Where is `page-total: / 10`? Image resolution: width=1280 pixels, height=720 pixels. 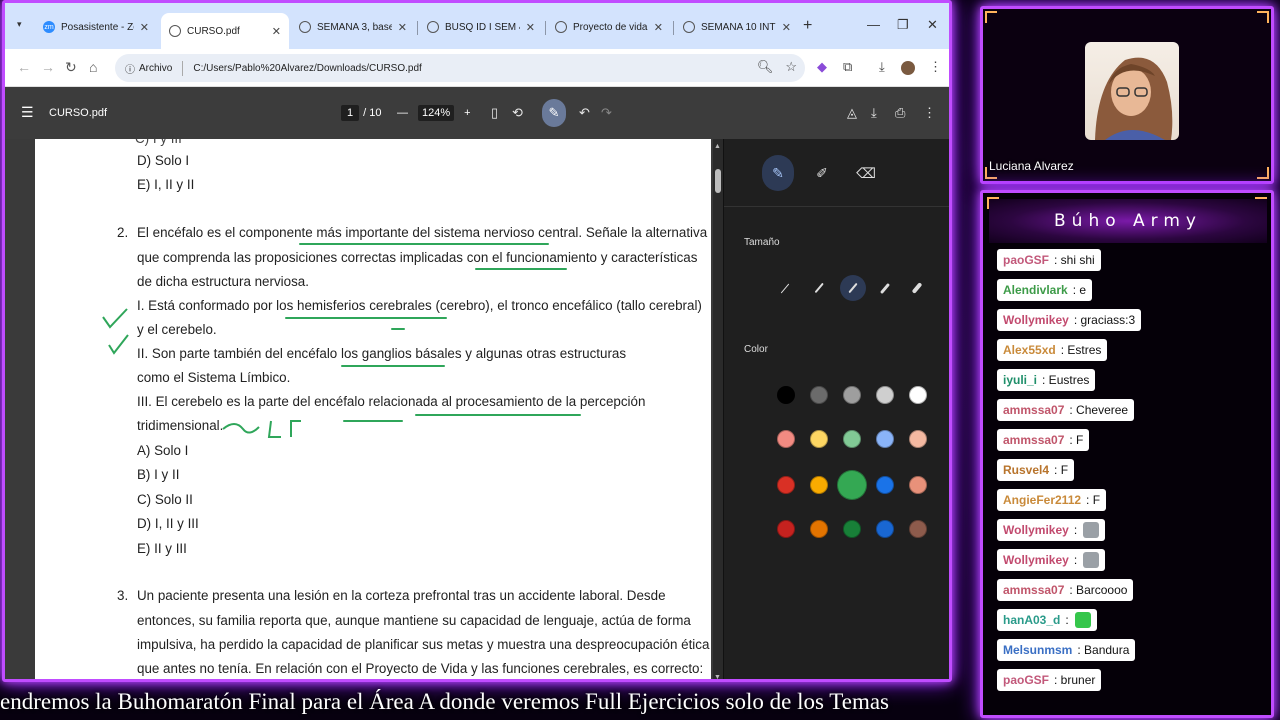 page-total: / 10 is located at coordinates (372, 113).